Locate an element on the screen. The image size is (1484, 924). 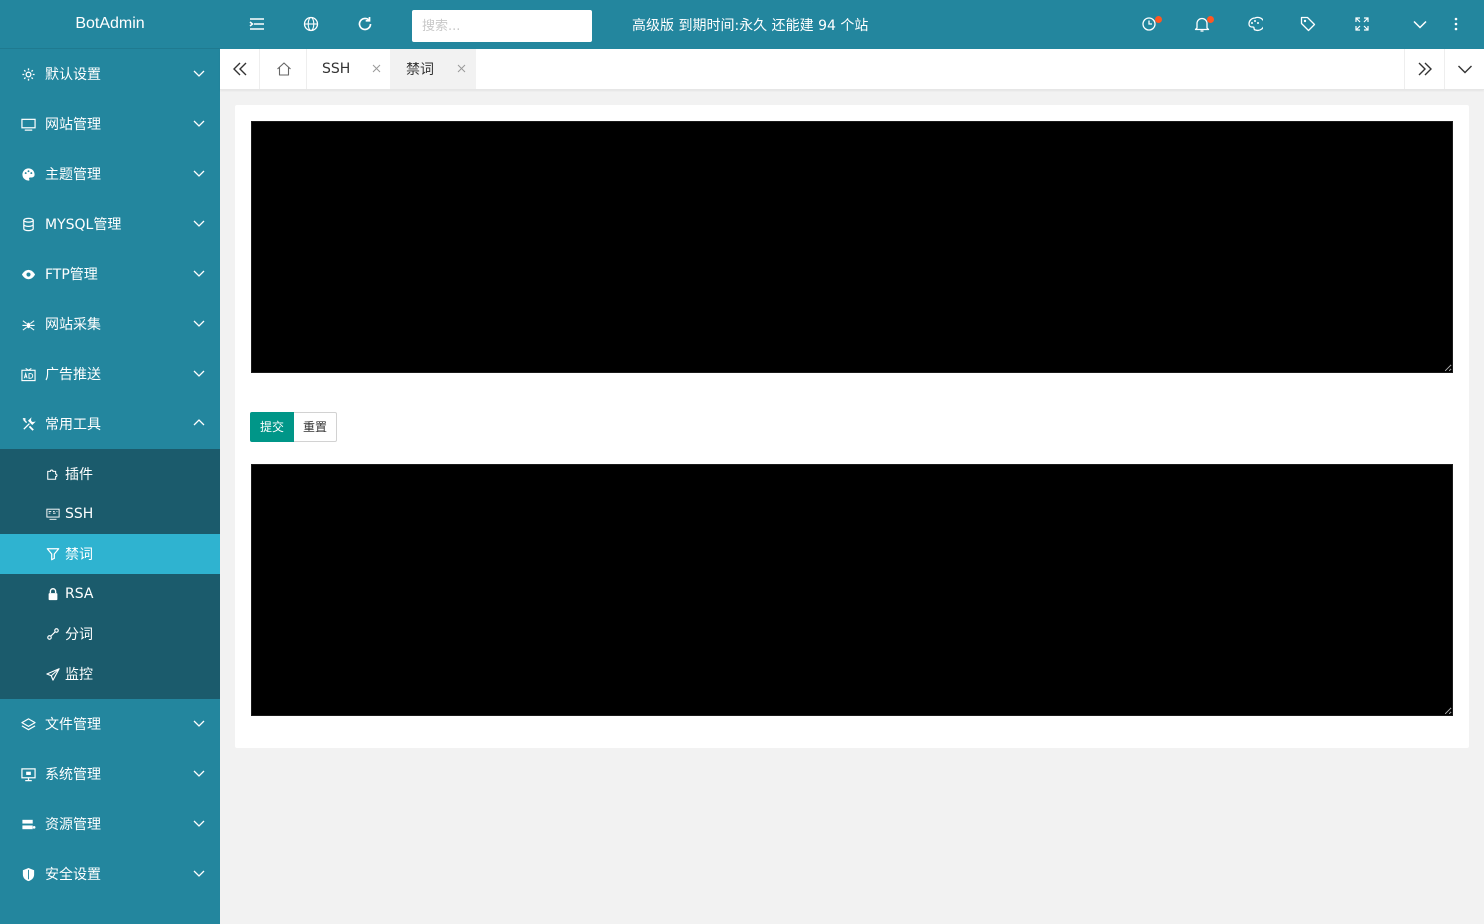
app-logo: BotAdmin is located at coordinates (110, 24).